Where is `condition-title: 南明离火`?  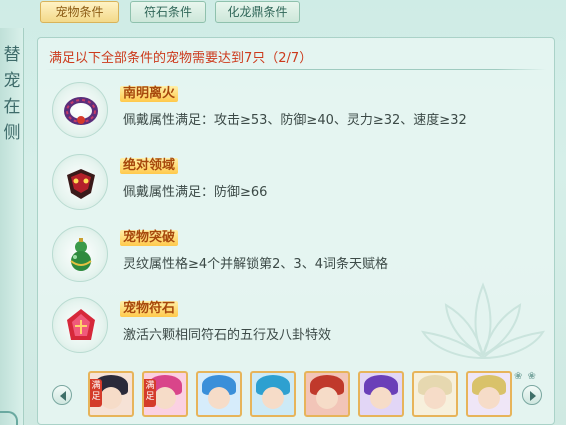
condition-title: 南明离火 is located at coordinates (149, 94).